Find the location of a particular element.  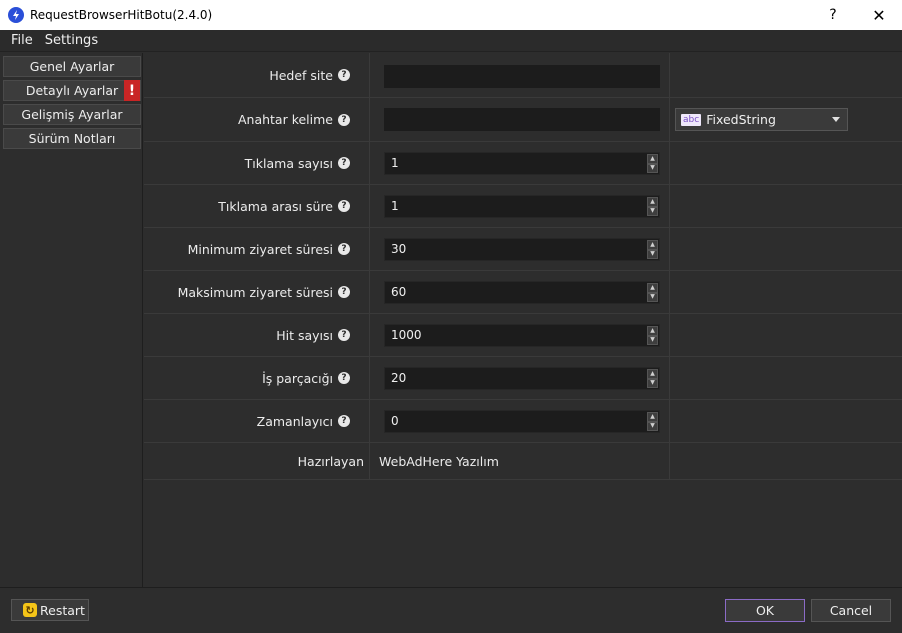

restart-icon: ↻ is located at coordinates (30, 610).